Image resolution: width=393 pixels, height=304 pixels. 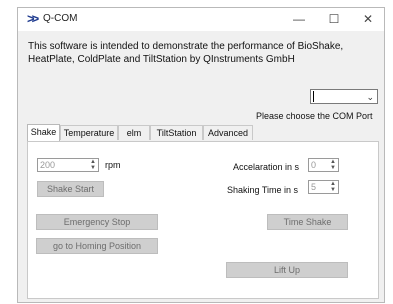 What do you see at coordinates (314, 165) in the screenshot?
I see `acceleration-value: 0` at bounding box center [314, 165].